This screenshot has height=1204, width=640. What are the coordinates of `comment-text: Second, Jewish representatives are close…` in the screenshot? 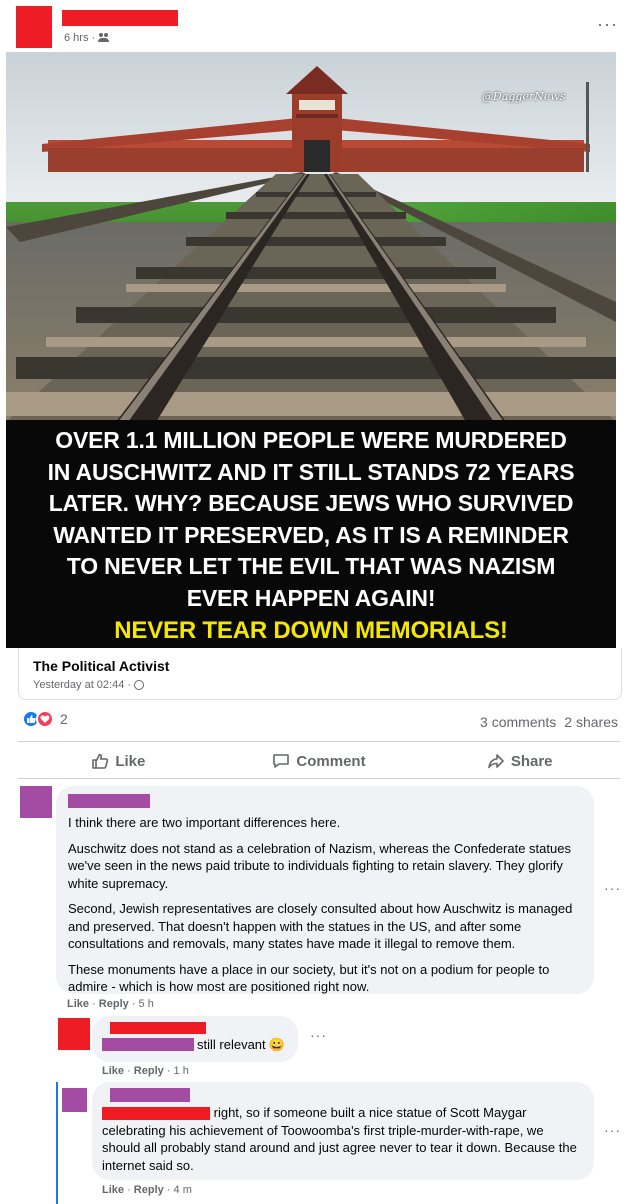 It's located at (320, 926).